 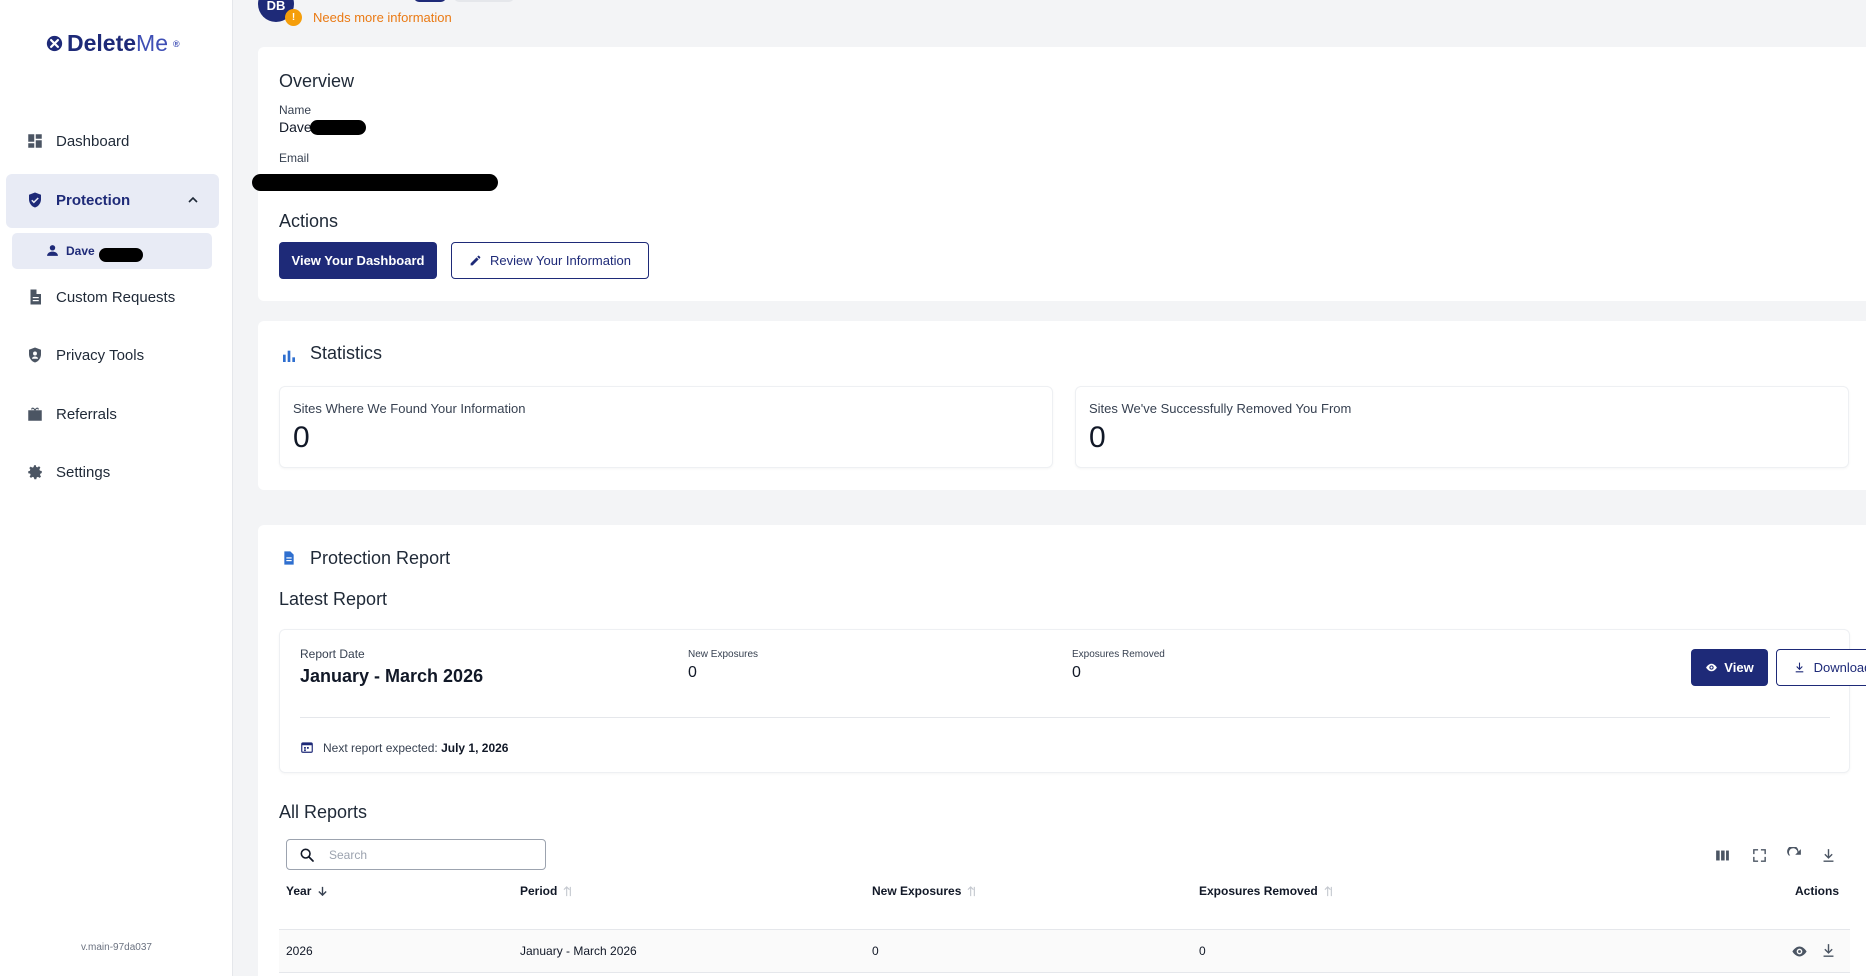 I want to click on review-information-button: Review Your Information, so click(x=550, y=260).